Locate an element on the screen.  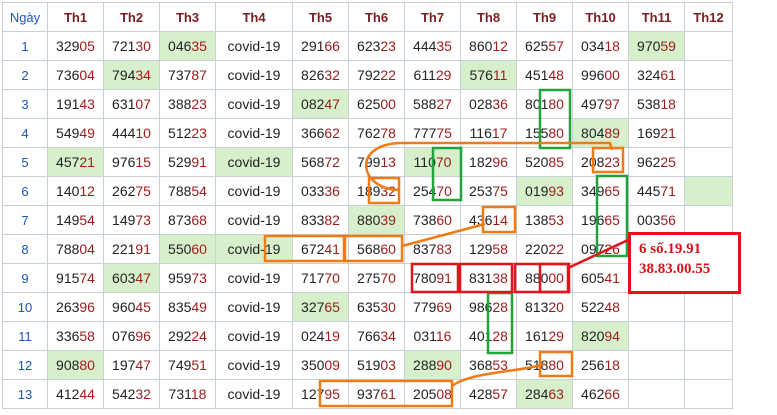
callout-line-1: 6 số.19.91 is located at coordinates (670, 249).